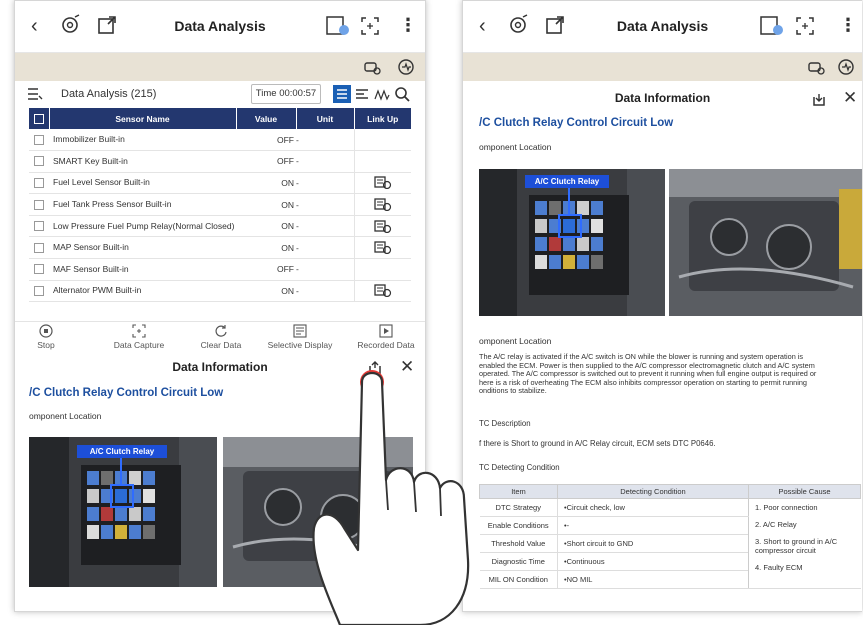  I want to click on table-row: SMART Key Built-in OFF -, so click(220, 161).